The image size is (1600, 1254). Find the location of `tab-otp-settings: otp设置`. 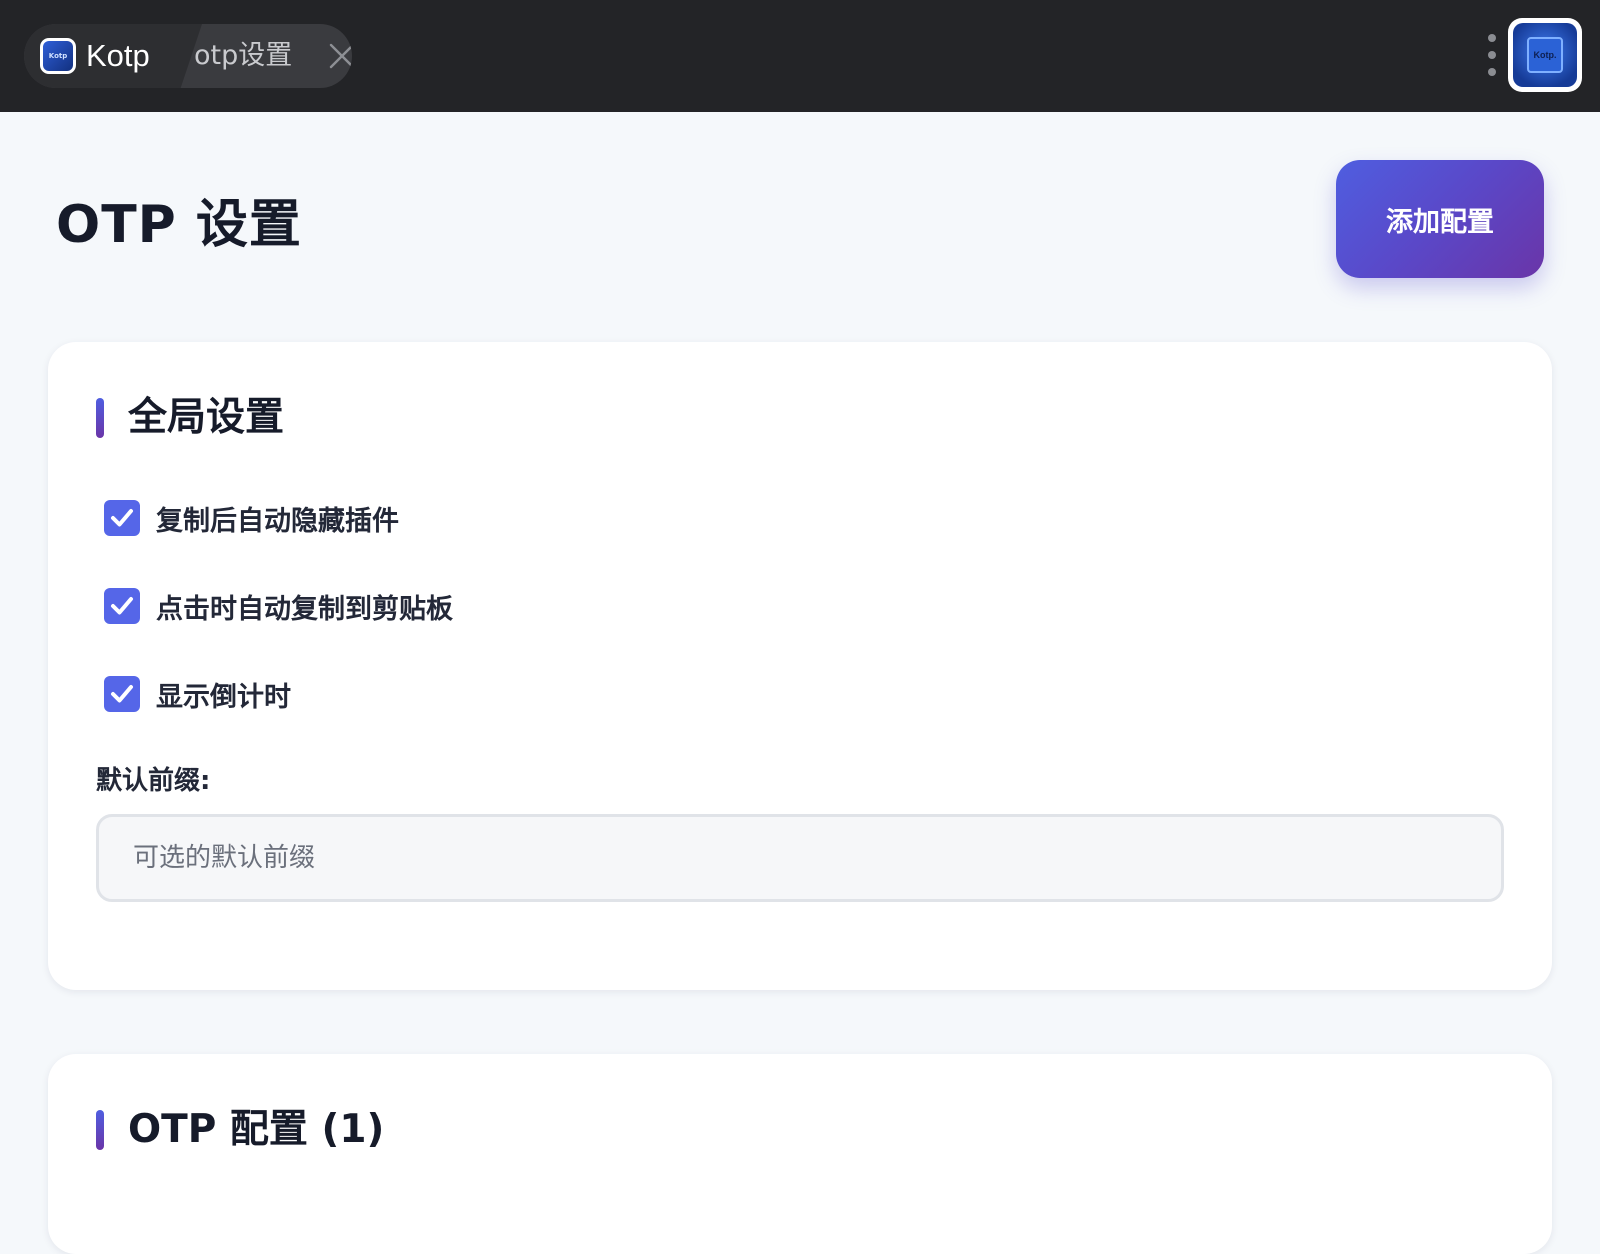

tab-otp-settings: otp设置 is located at coordinates (243, 56).